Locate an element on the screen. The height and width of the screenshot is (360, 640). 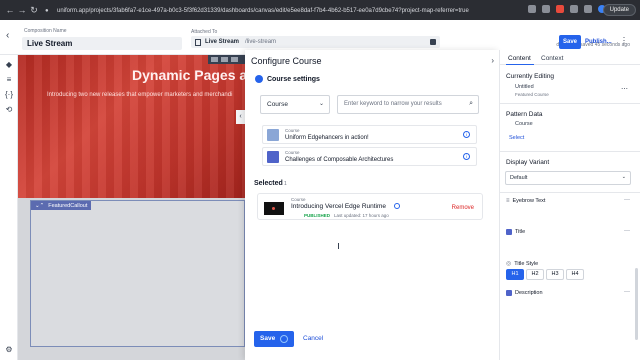
document-icon is located at coordinates (198, 42).